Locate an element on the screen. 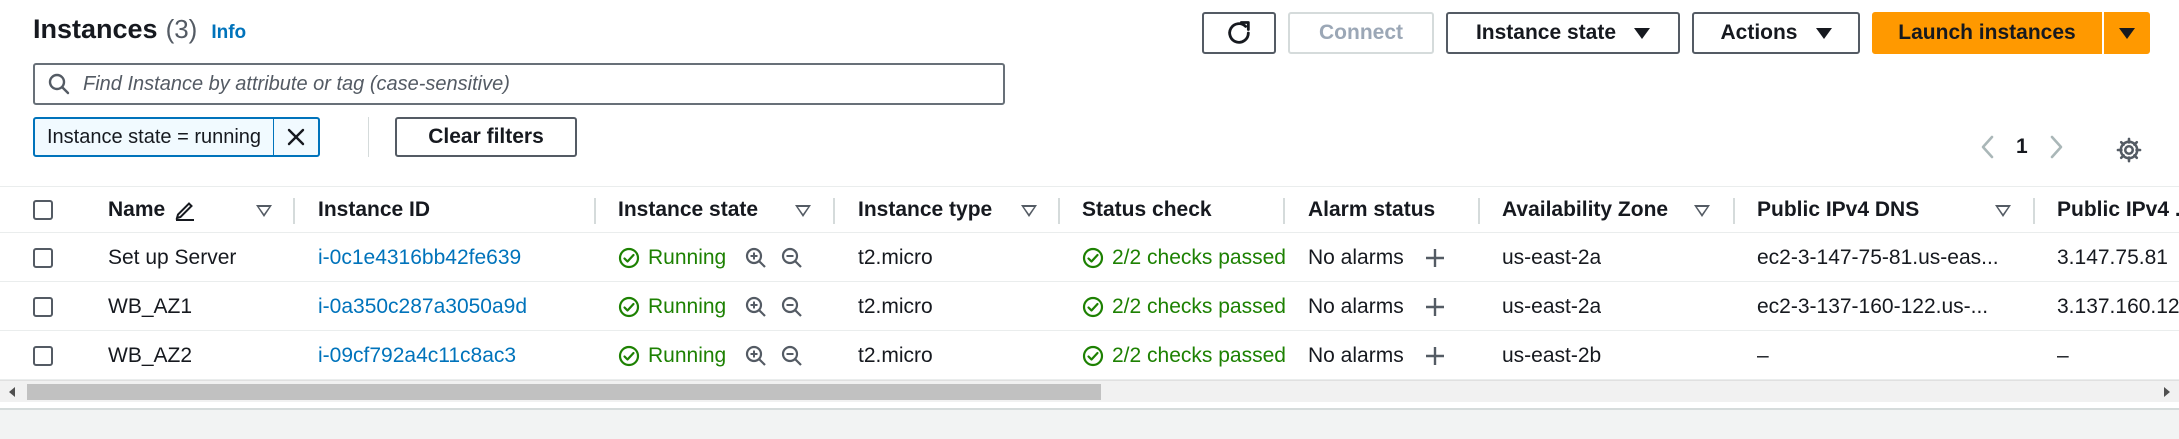 The height and width of the screenshot is (439, 2179). gear-icon is located at coordinates (2129, 150).